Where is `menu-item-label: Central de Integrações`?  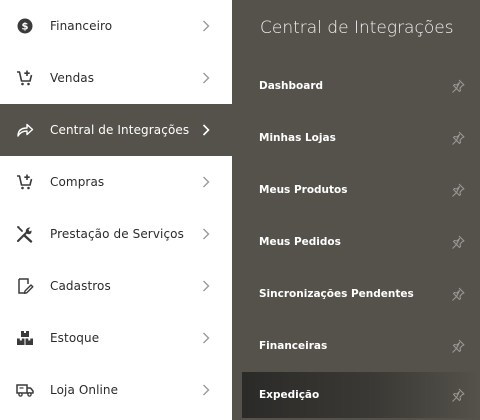
menu-item-label: Central de Integrações is located at coordinates (120, 130).